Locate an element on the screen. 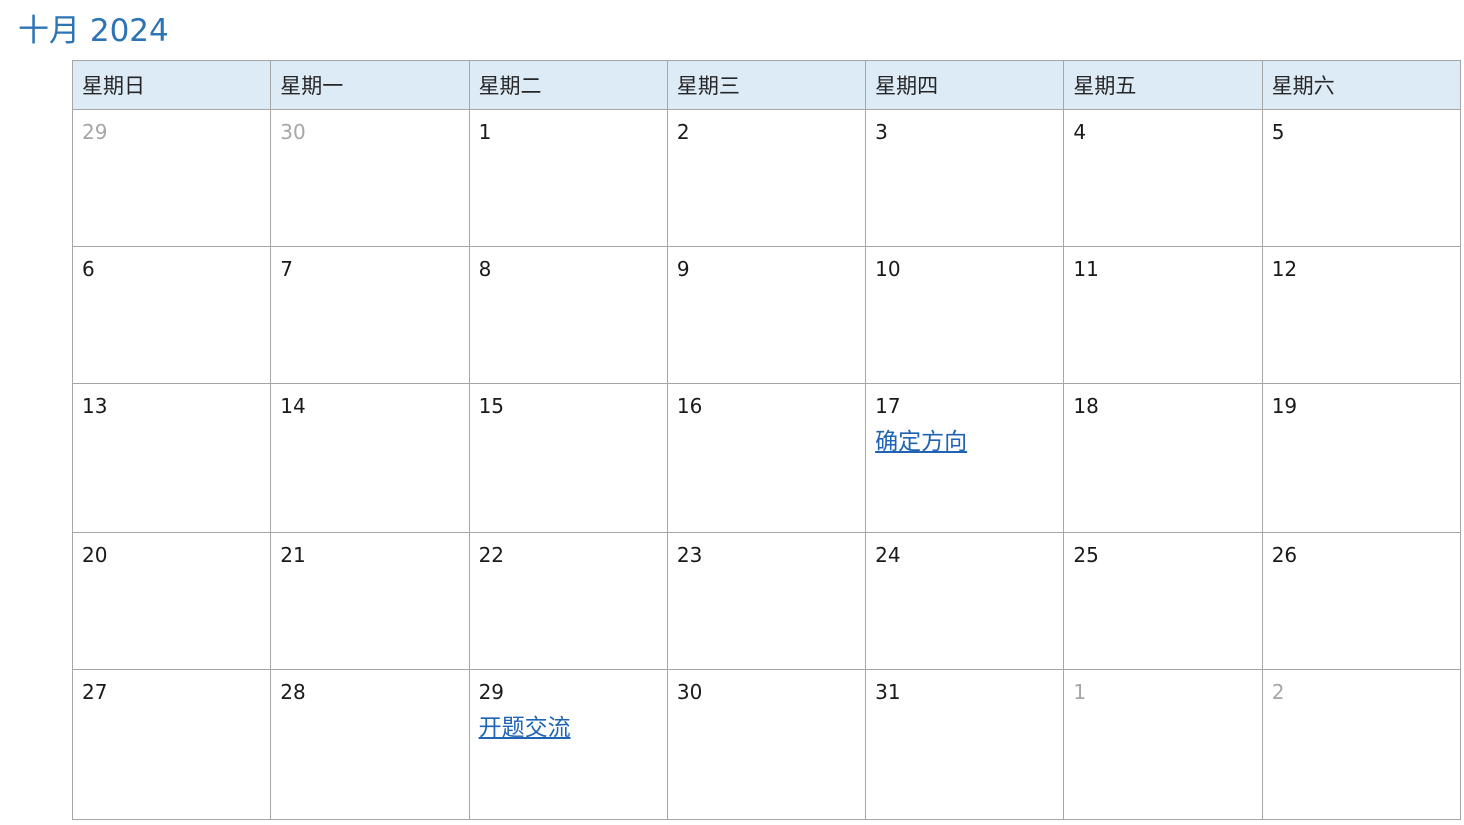  day-cell: 27 is located at coordinates (171, 744).